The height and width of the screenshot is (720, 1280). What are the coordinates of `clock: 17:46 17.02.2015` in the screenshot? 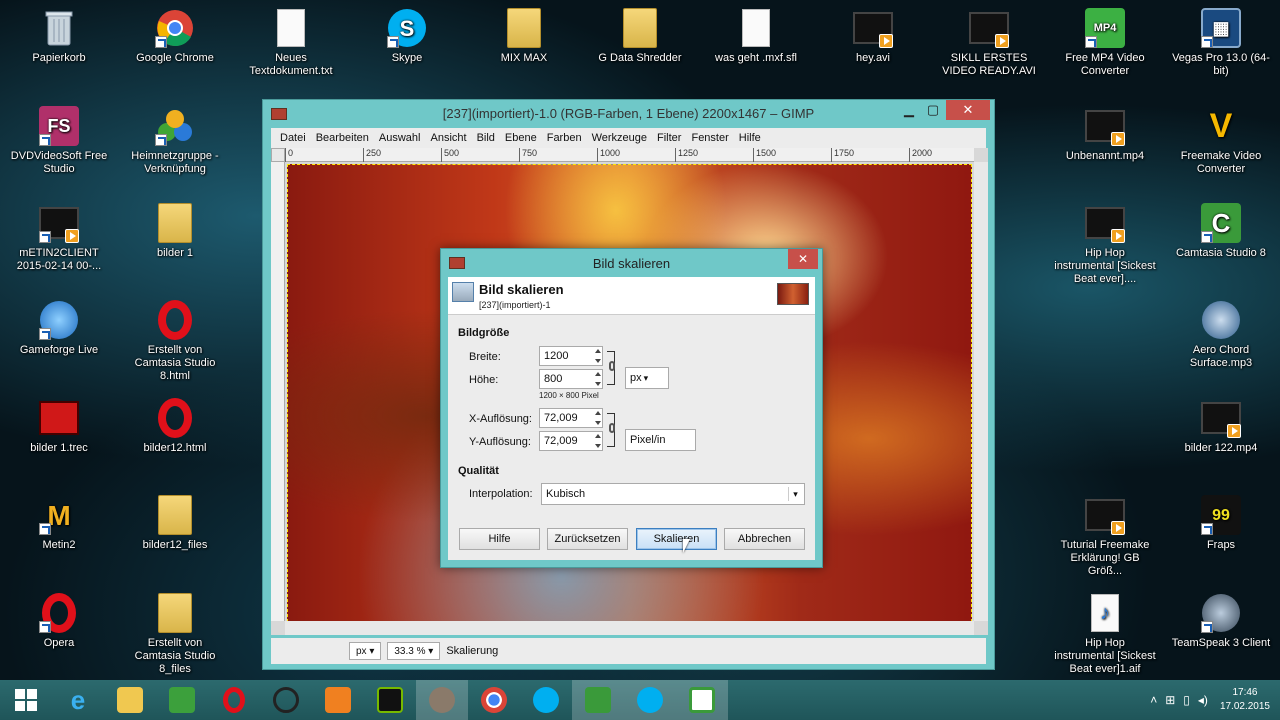 It's located at (1246, 700).